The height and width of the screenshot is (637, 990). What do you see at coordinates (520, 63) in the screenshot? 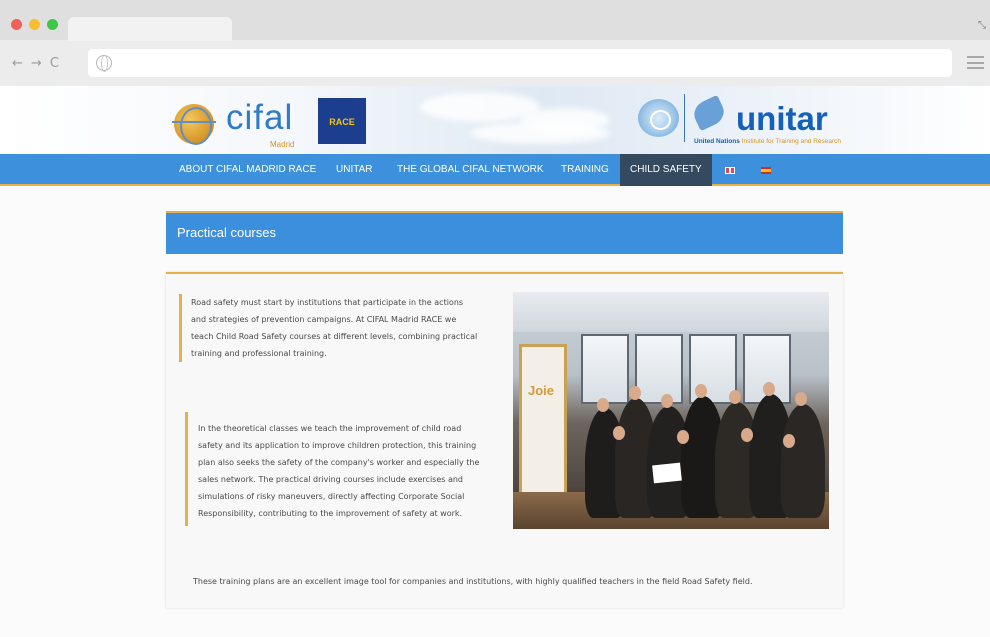
I see `address-bar` at bounding box center [520, 63].